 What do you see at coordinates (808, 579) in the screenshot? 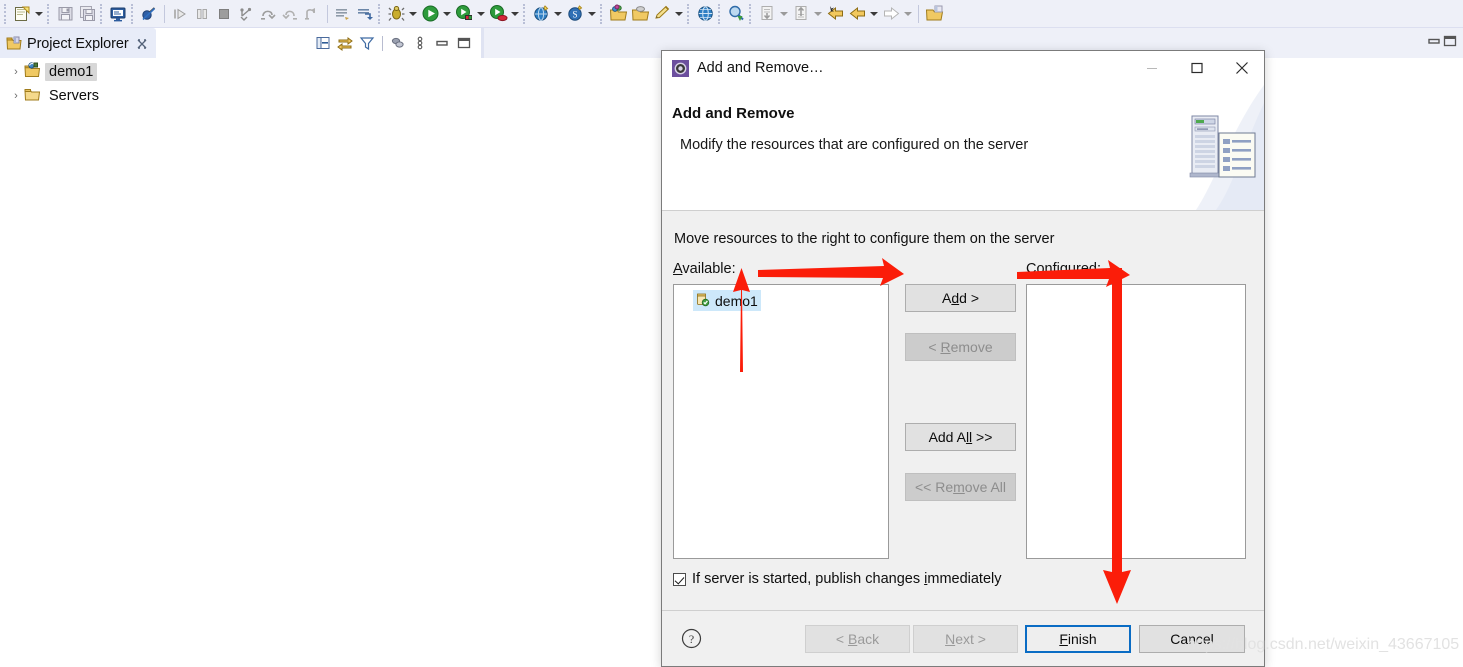
I see `publish-label-pre: If server is started, publish changes` at bounding box center [808, 579].